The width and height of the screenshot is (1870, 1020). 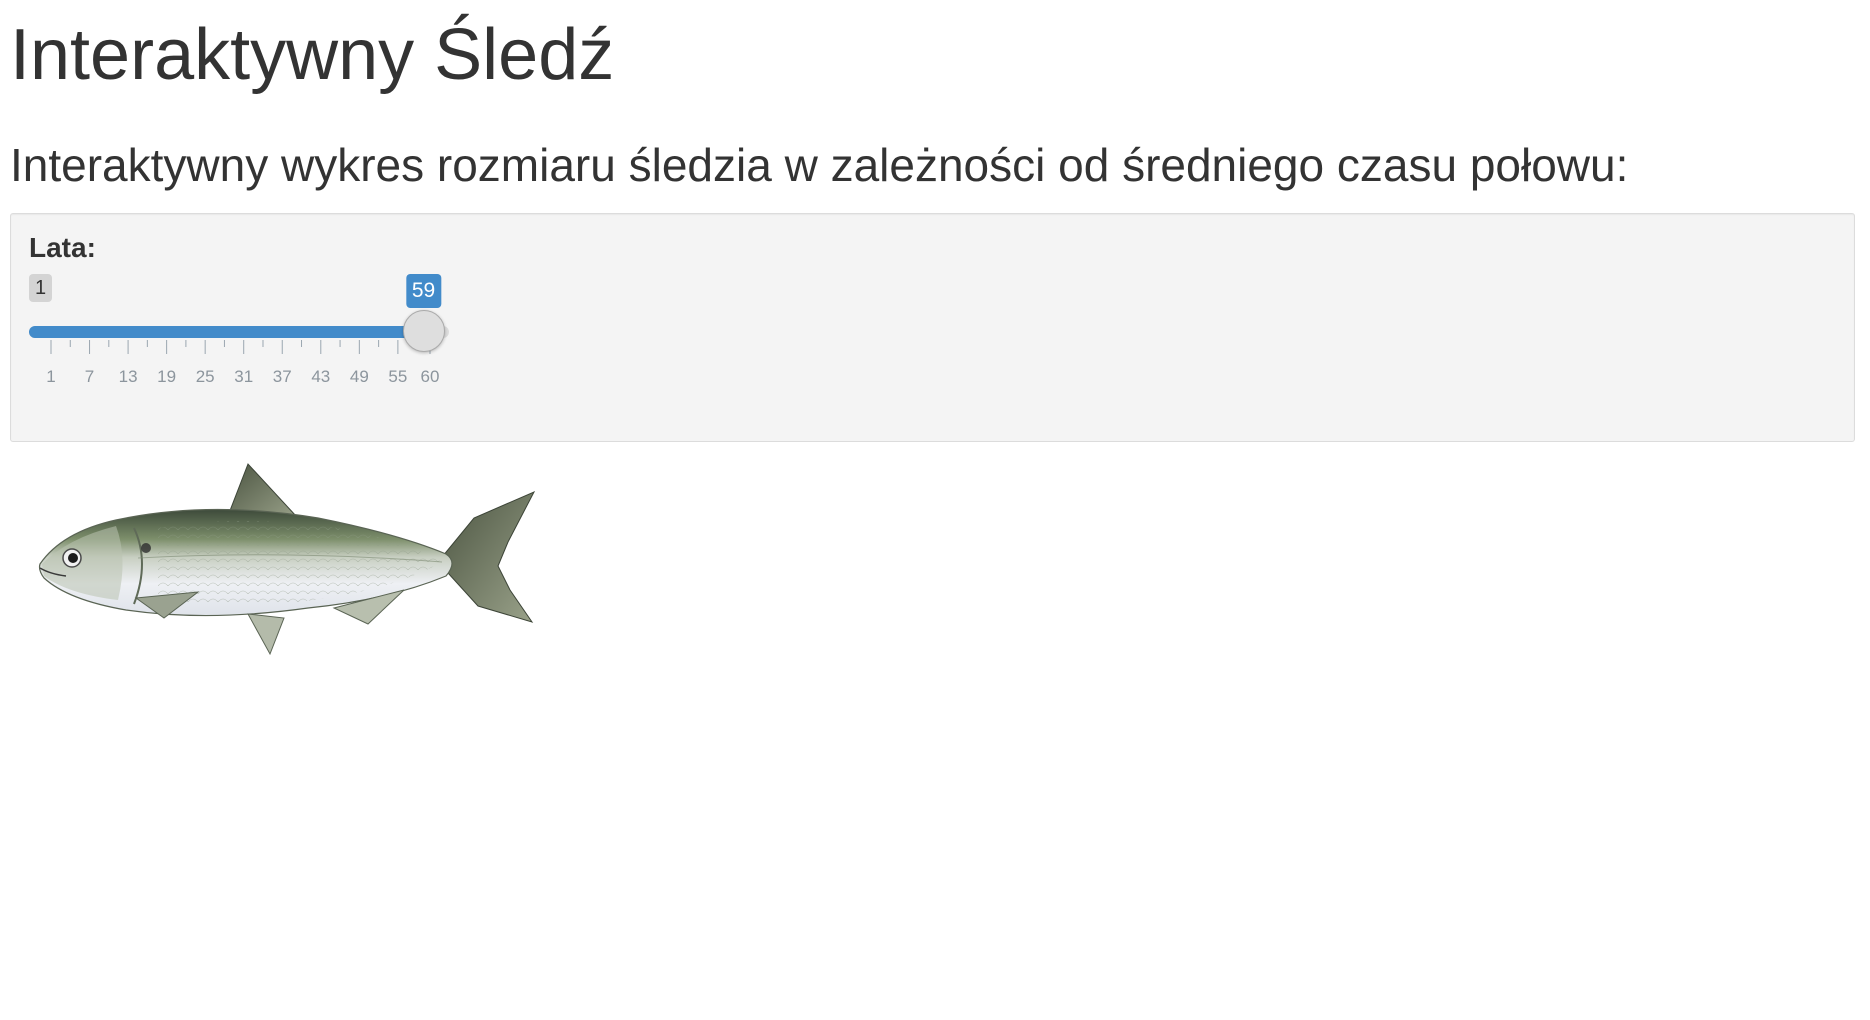 What do you see at coordinates (359, 376) in the screenshot?
I see `slider-tick-label: 49` at bounding box center [359, 376].